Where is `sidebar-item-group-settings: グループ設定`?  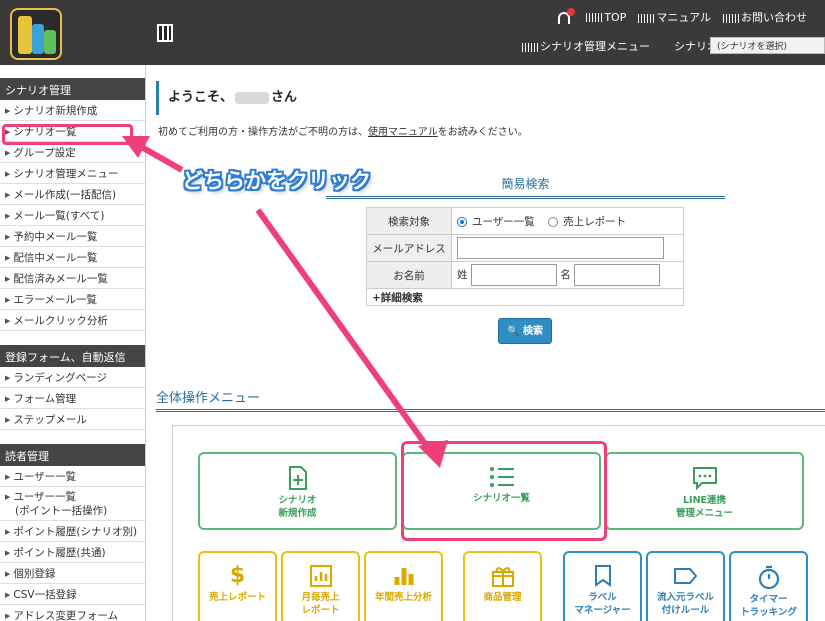 sidebar-item-group-settings: グループ設定 is located at coordinates (72, 152).